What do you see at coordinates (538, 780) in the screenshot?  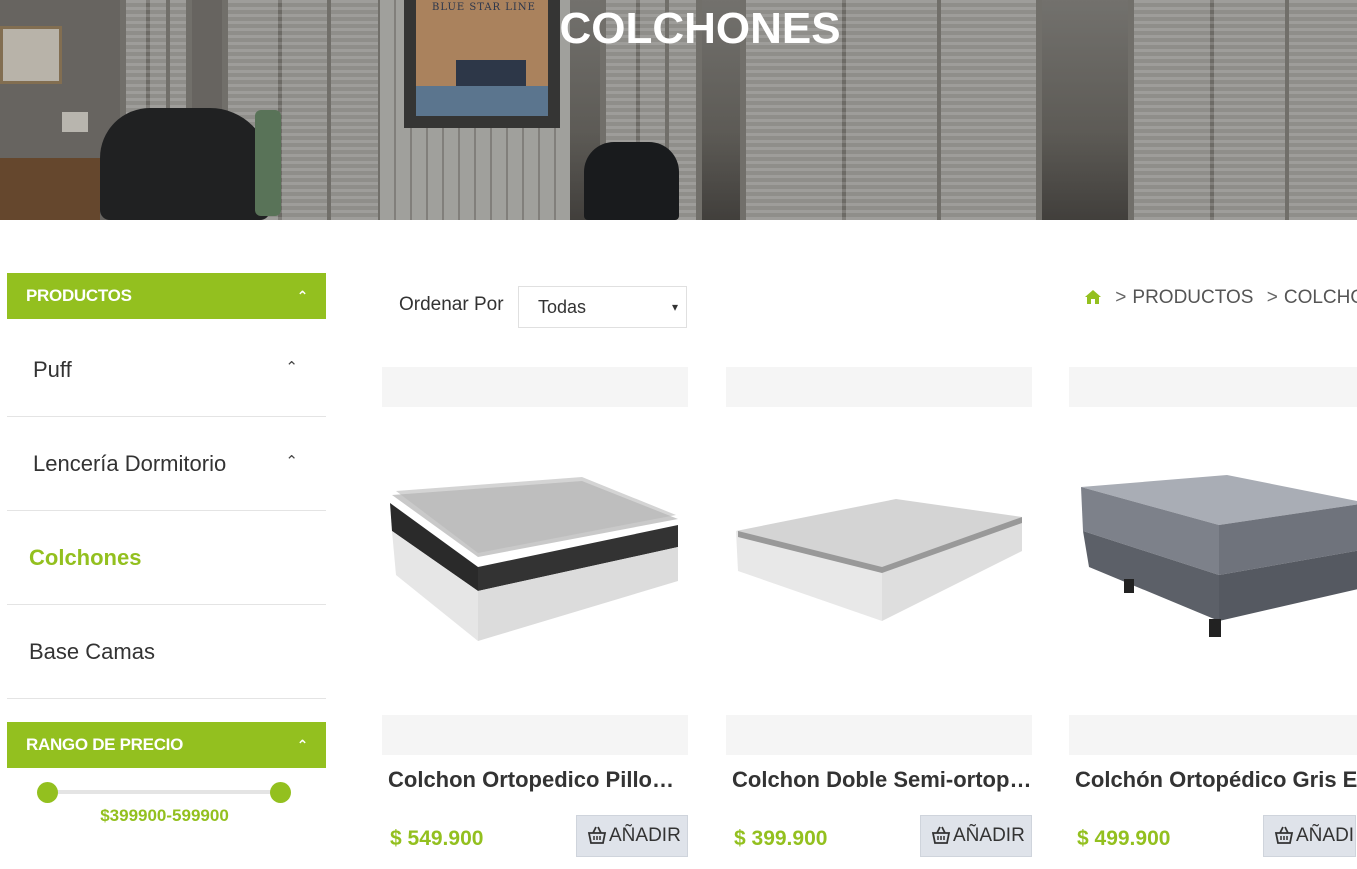 I see `product-name: Colchon Ortopedico Pillow Top` at bounding box center [538, 780].